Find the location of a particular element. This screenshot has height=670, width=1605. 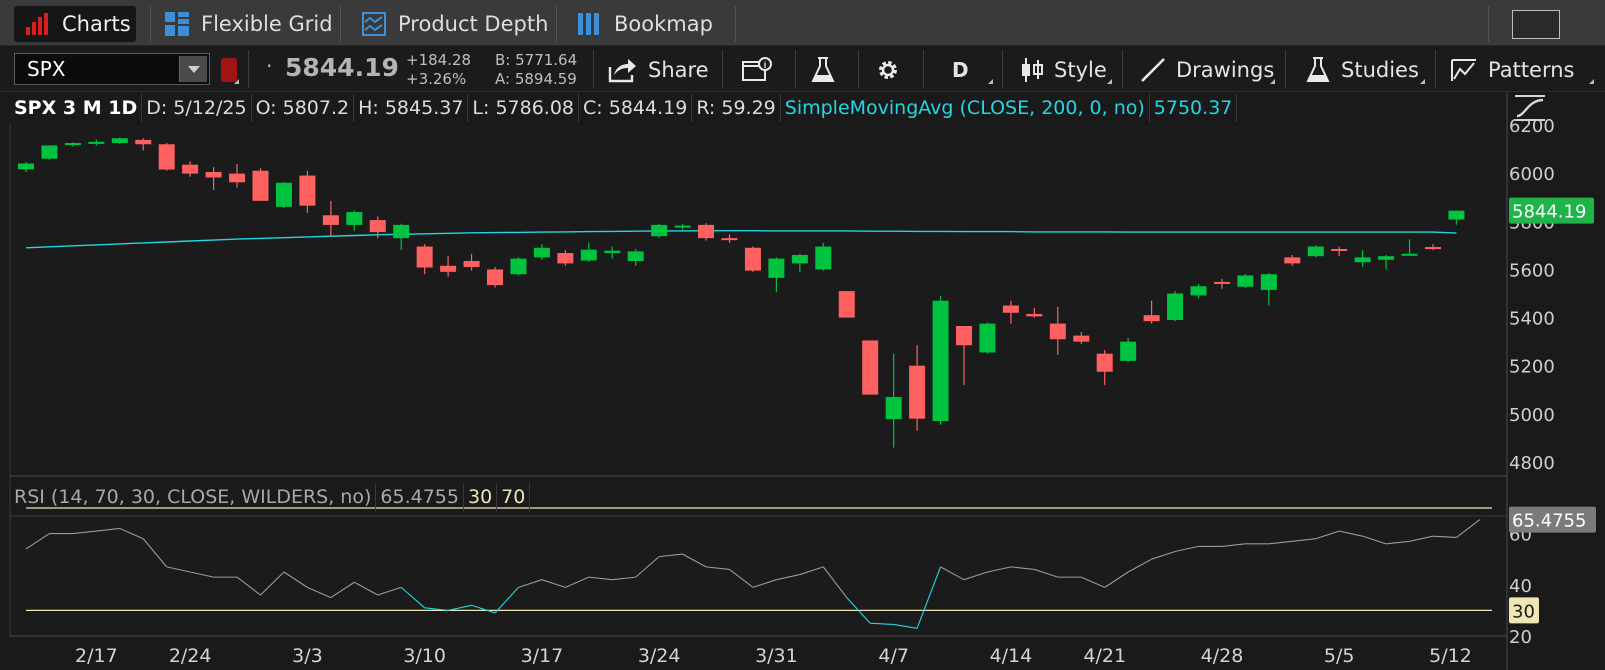

time-tick-label: 3/3 is located at coordinates (307, 656).